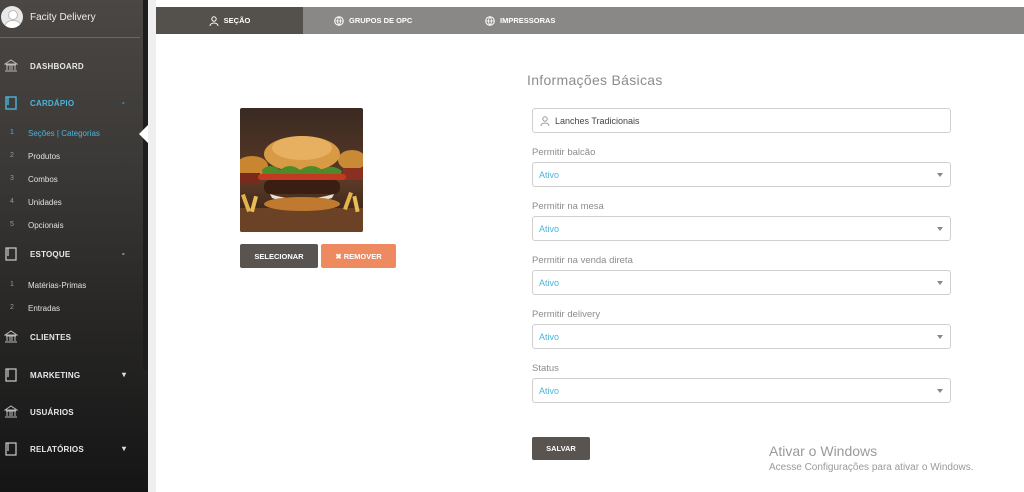  Describe the element at coordinates (70, 255) in the screenshot. I see `sidebar-item-estoque: ESTOQUE -` at that location.